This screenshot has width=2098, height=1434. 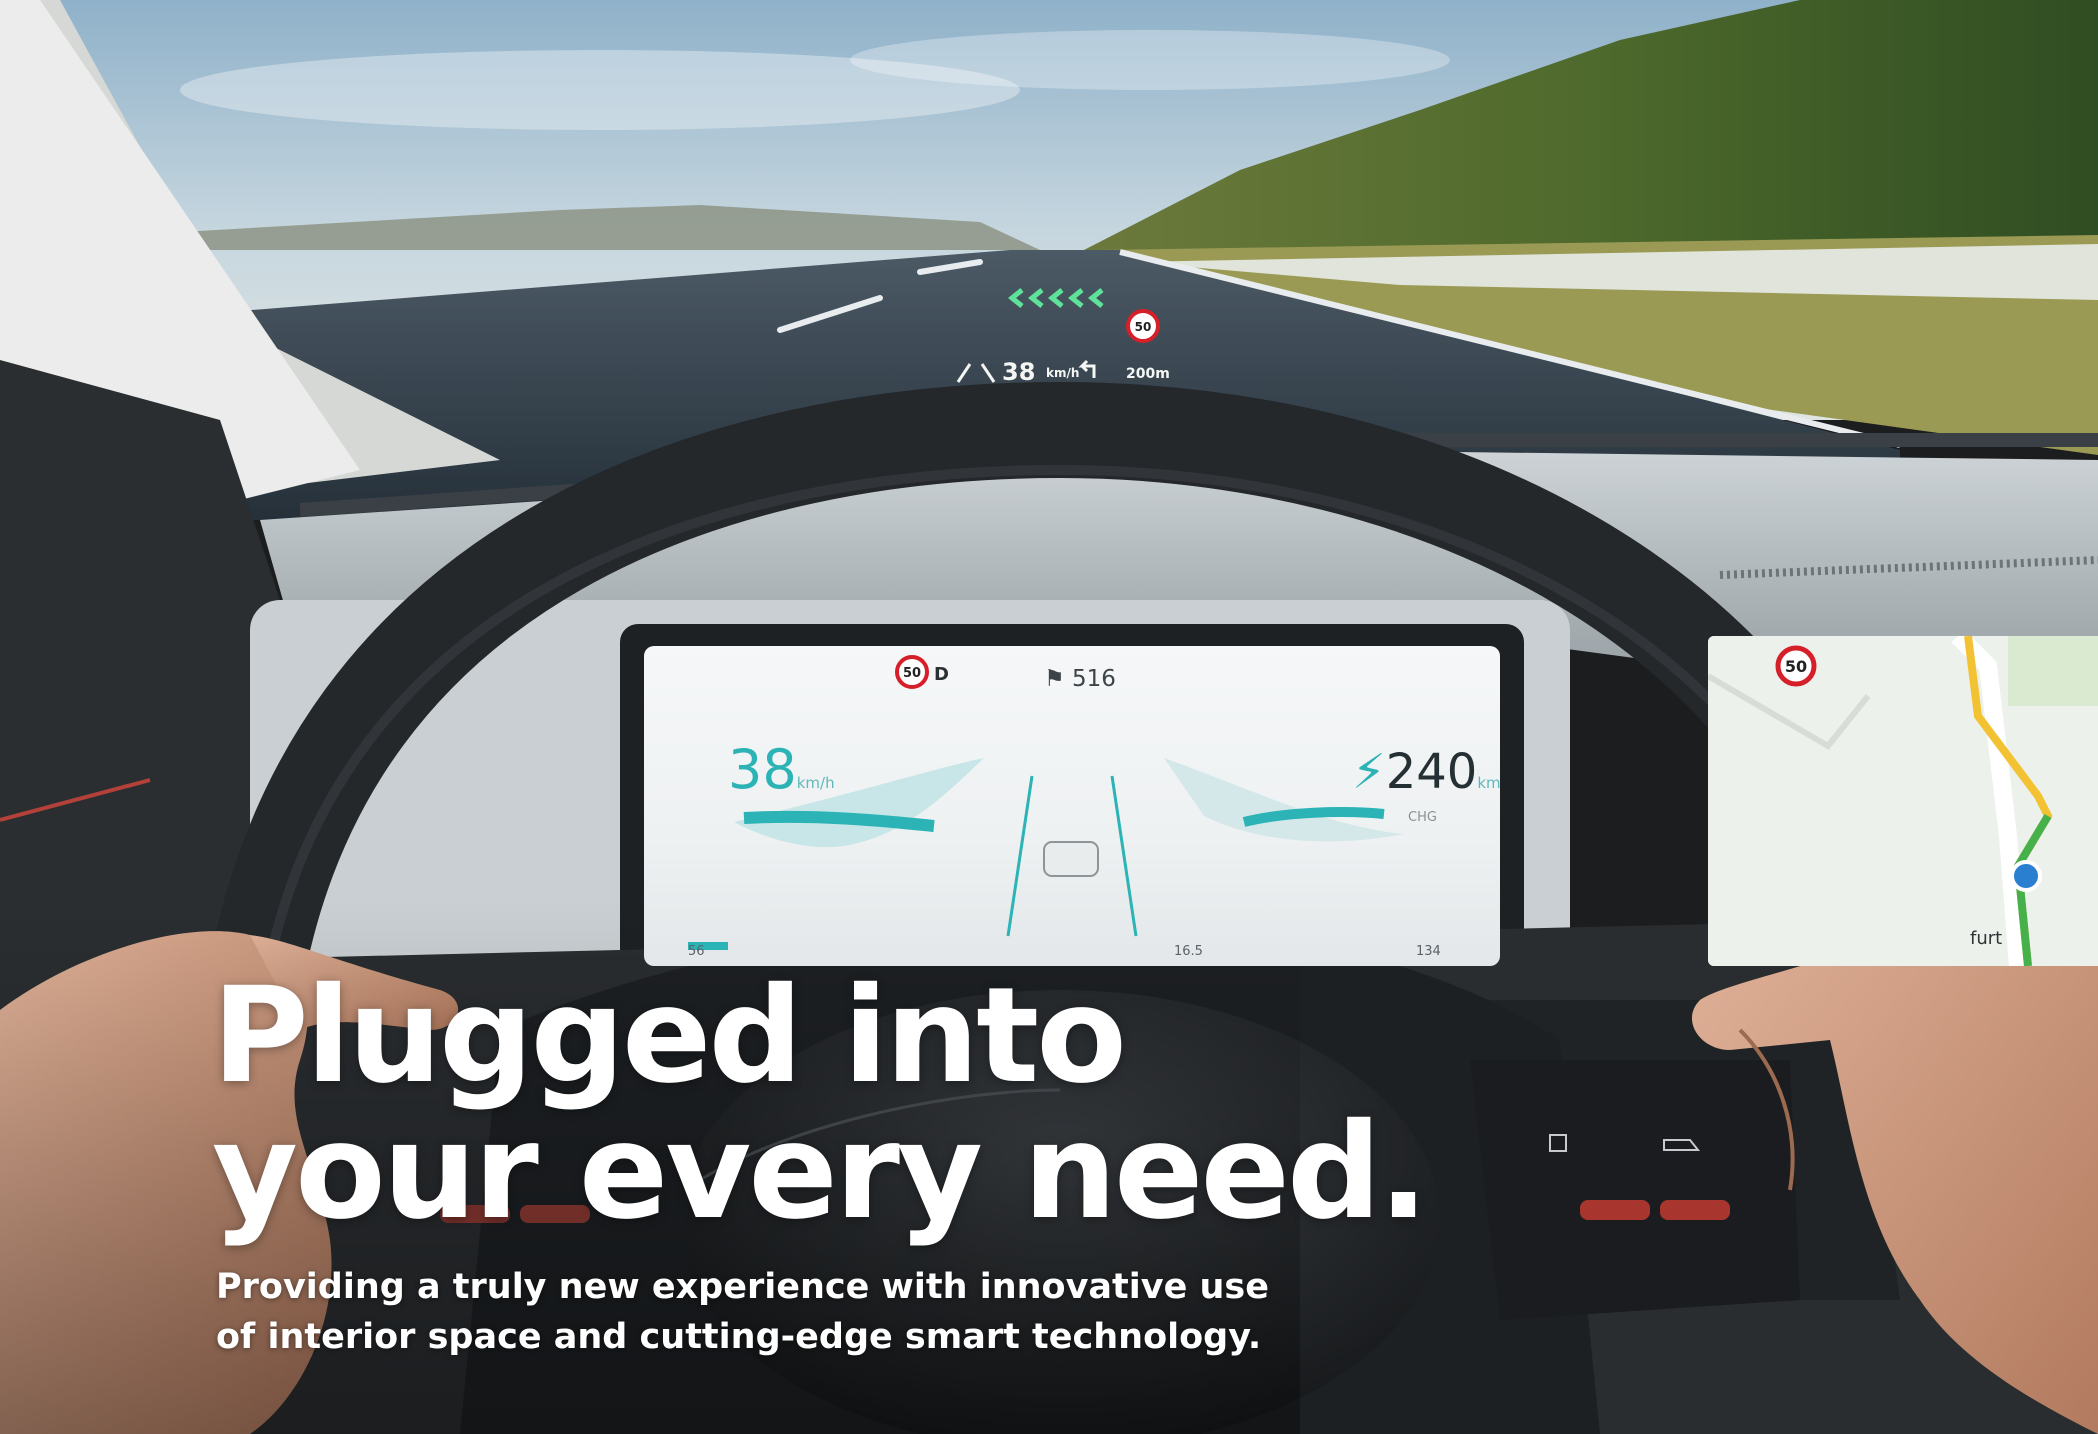 I want to click on hud-speed: 38, so click(x=1019, y=372).